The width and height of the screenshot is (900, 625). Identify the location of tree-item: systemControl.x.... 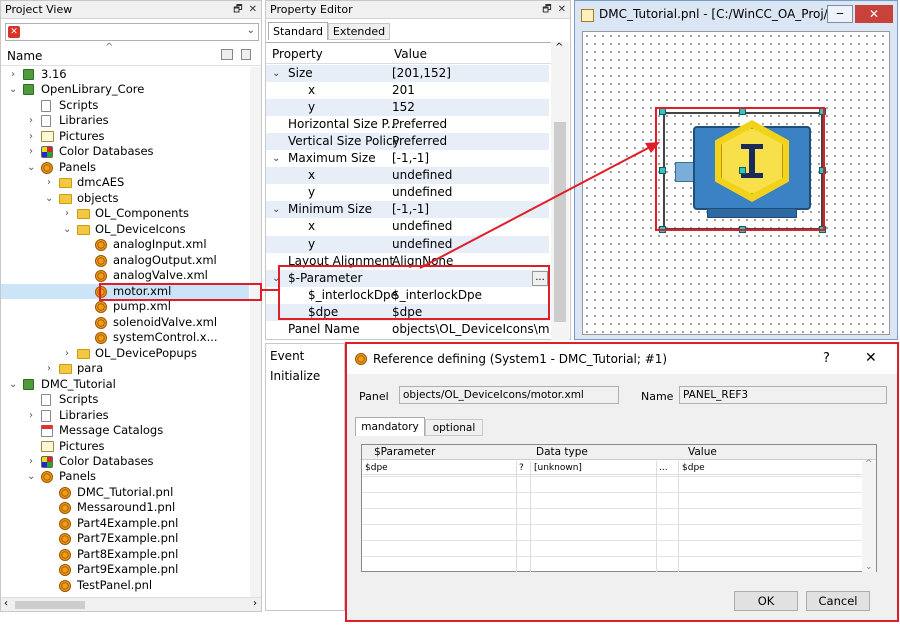
(125, 338).